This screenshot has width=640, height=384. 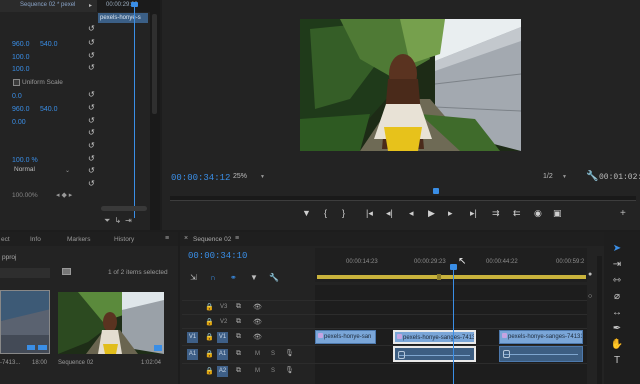 I want to click on export-icon: ↳, so click(x=119, y=220).